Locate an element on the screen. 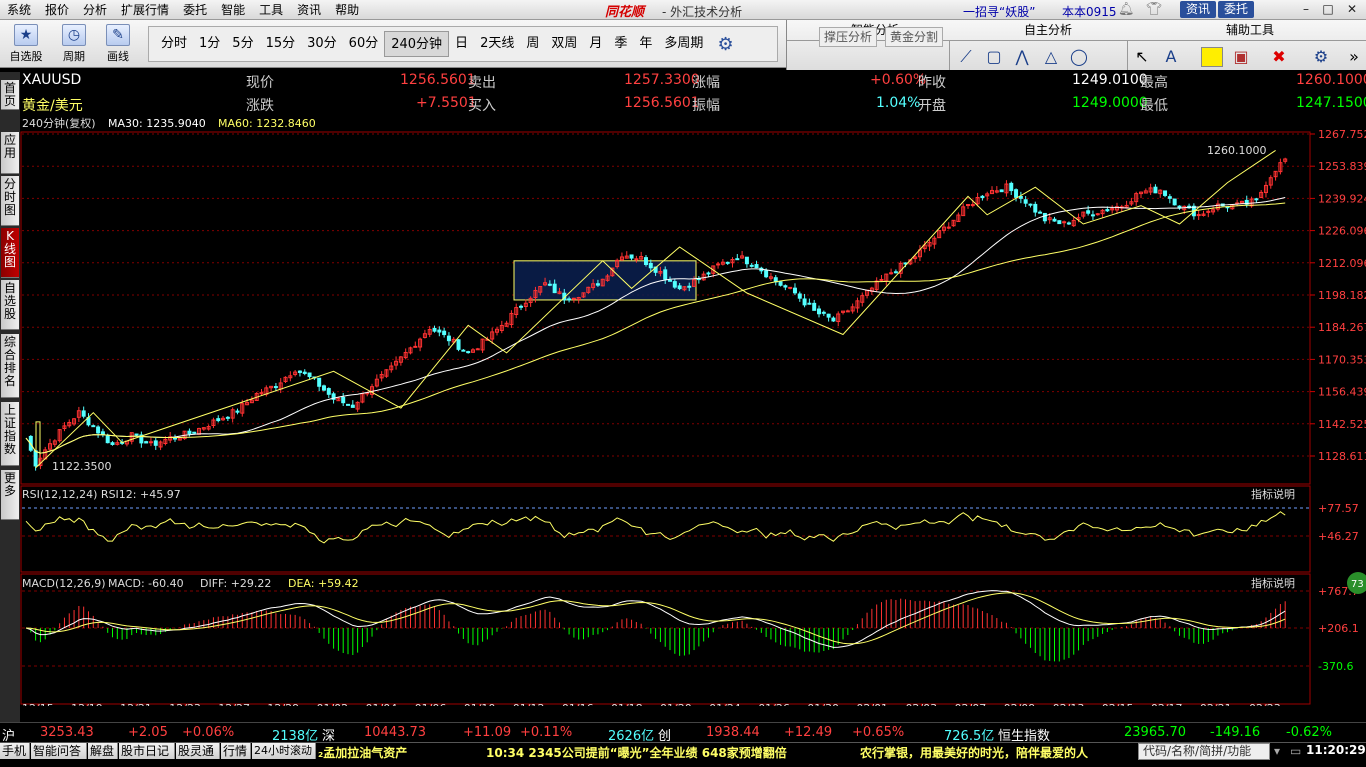 The width and height of the screenshot is (1366, 767). period-2week: 双周 is located at coordinates (564, 44).